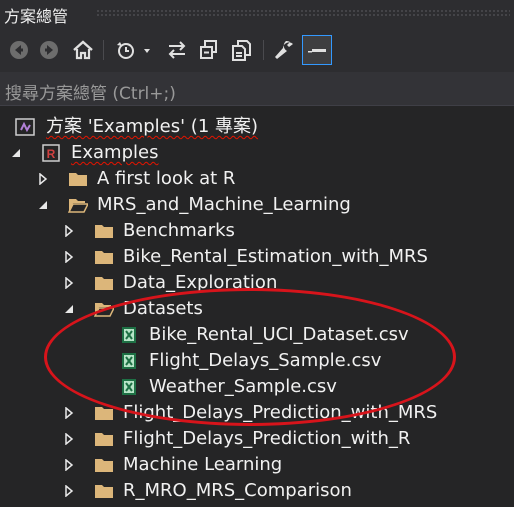 This screenshot has height=507, width=514. Describe the element at coordinates (265, 360) in the screenshot. I see `tree-item-label: Flight_Delays_Sample.csv` at that location.